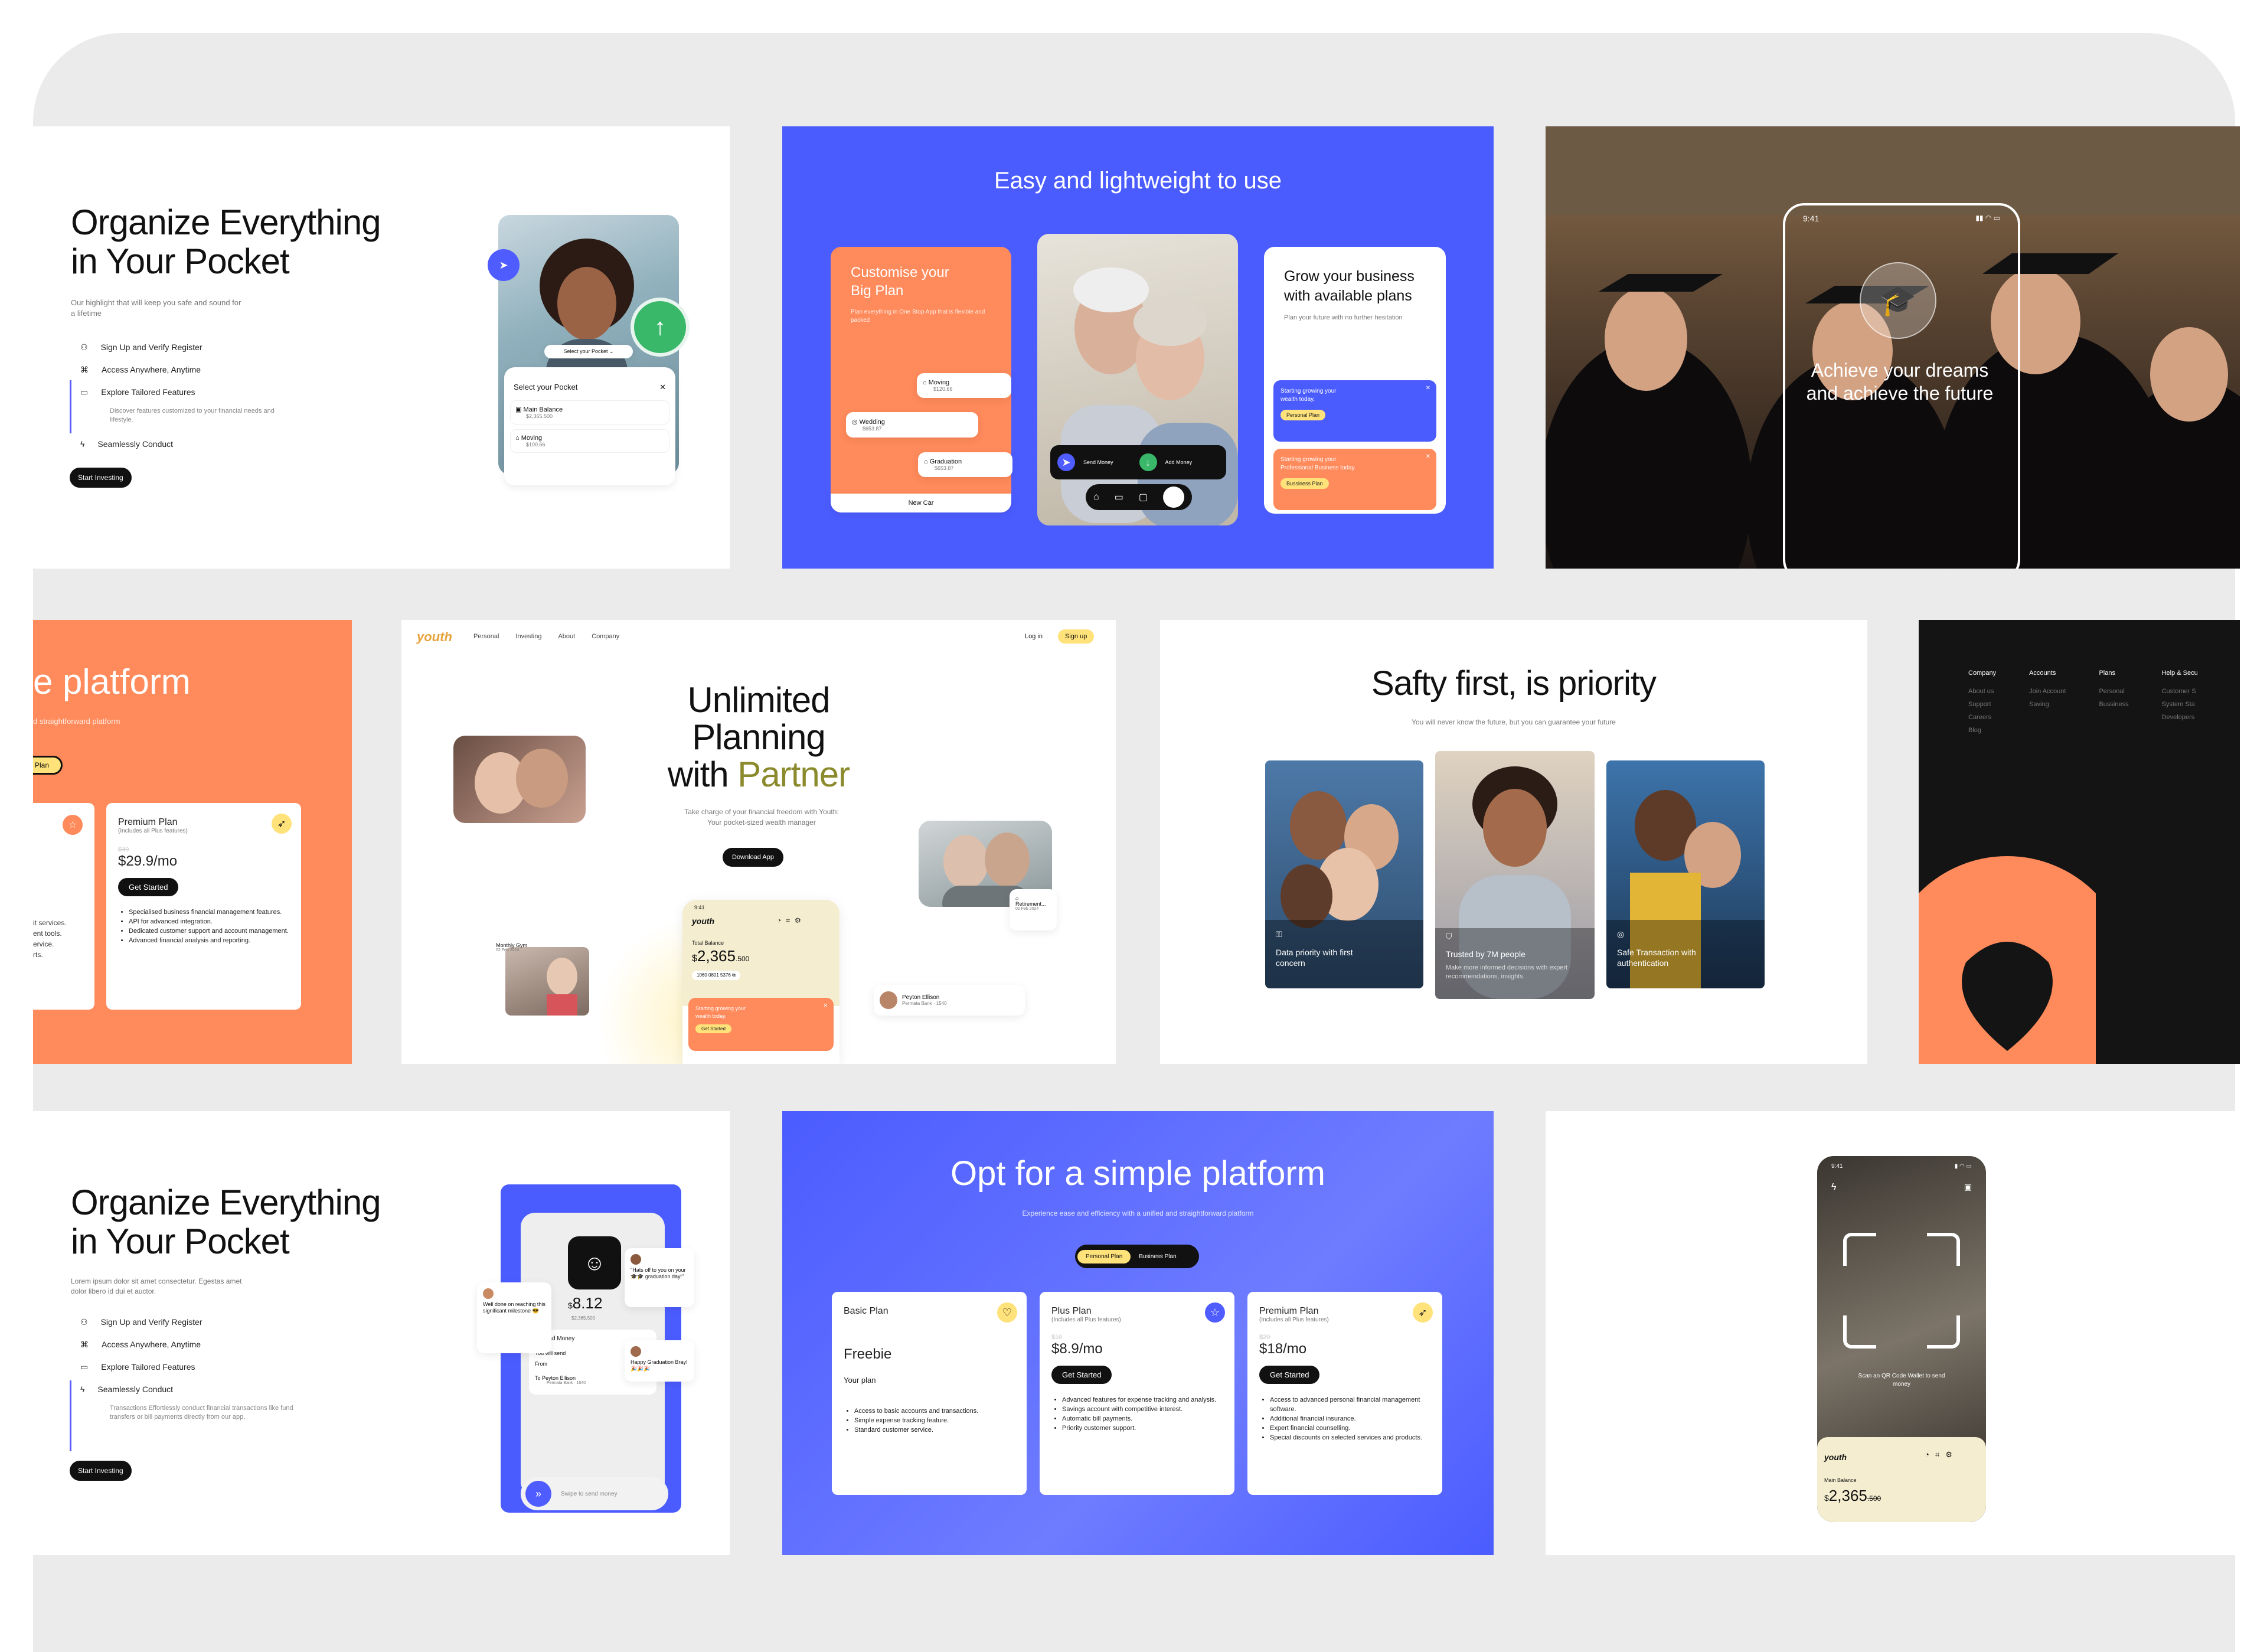 This screenshot has width=2267, height=1652. What do you see at coordinates (1968, 1187) in the screenshot?
I see `gallery-icon: ▣` at bounding box center [1968, 1187].